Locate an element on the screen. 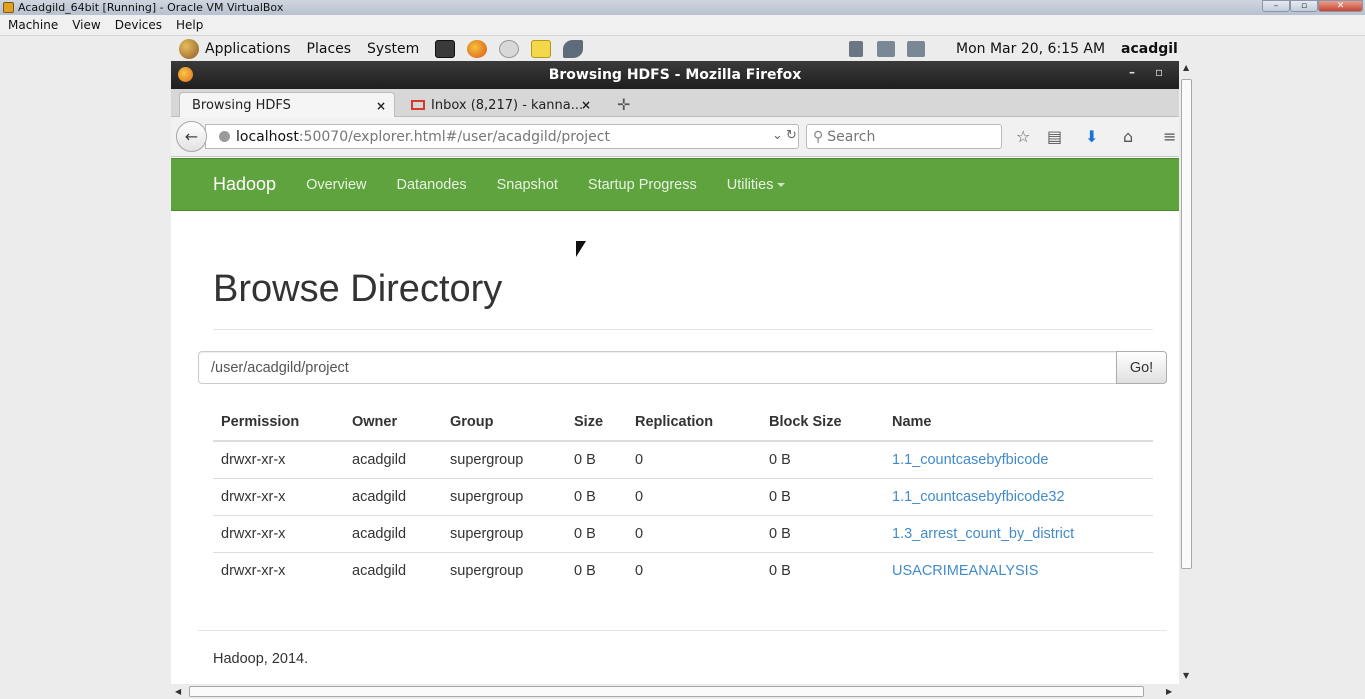  cell-name: 1.1_countcasebyfbicode is located at coordinates (1018, 460).